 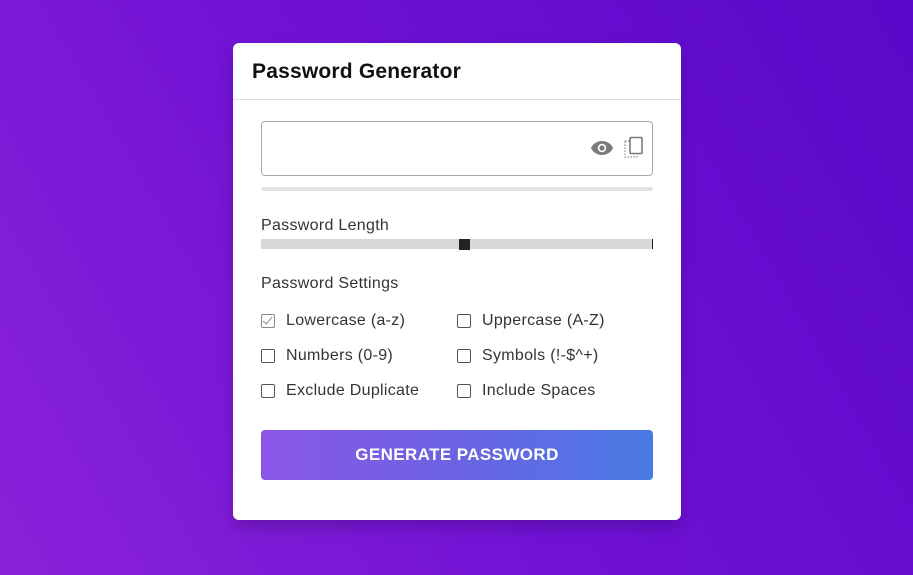 I want to click on option-exclude-duplicate: Exclude Duplicate, so click(x=340, y=391).